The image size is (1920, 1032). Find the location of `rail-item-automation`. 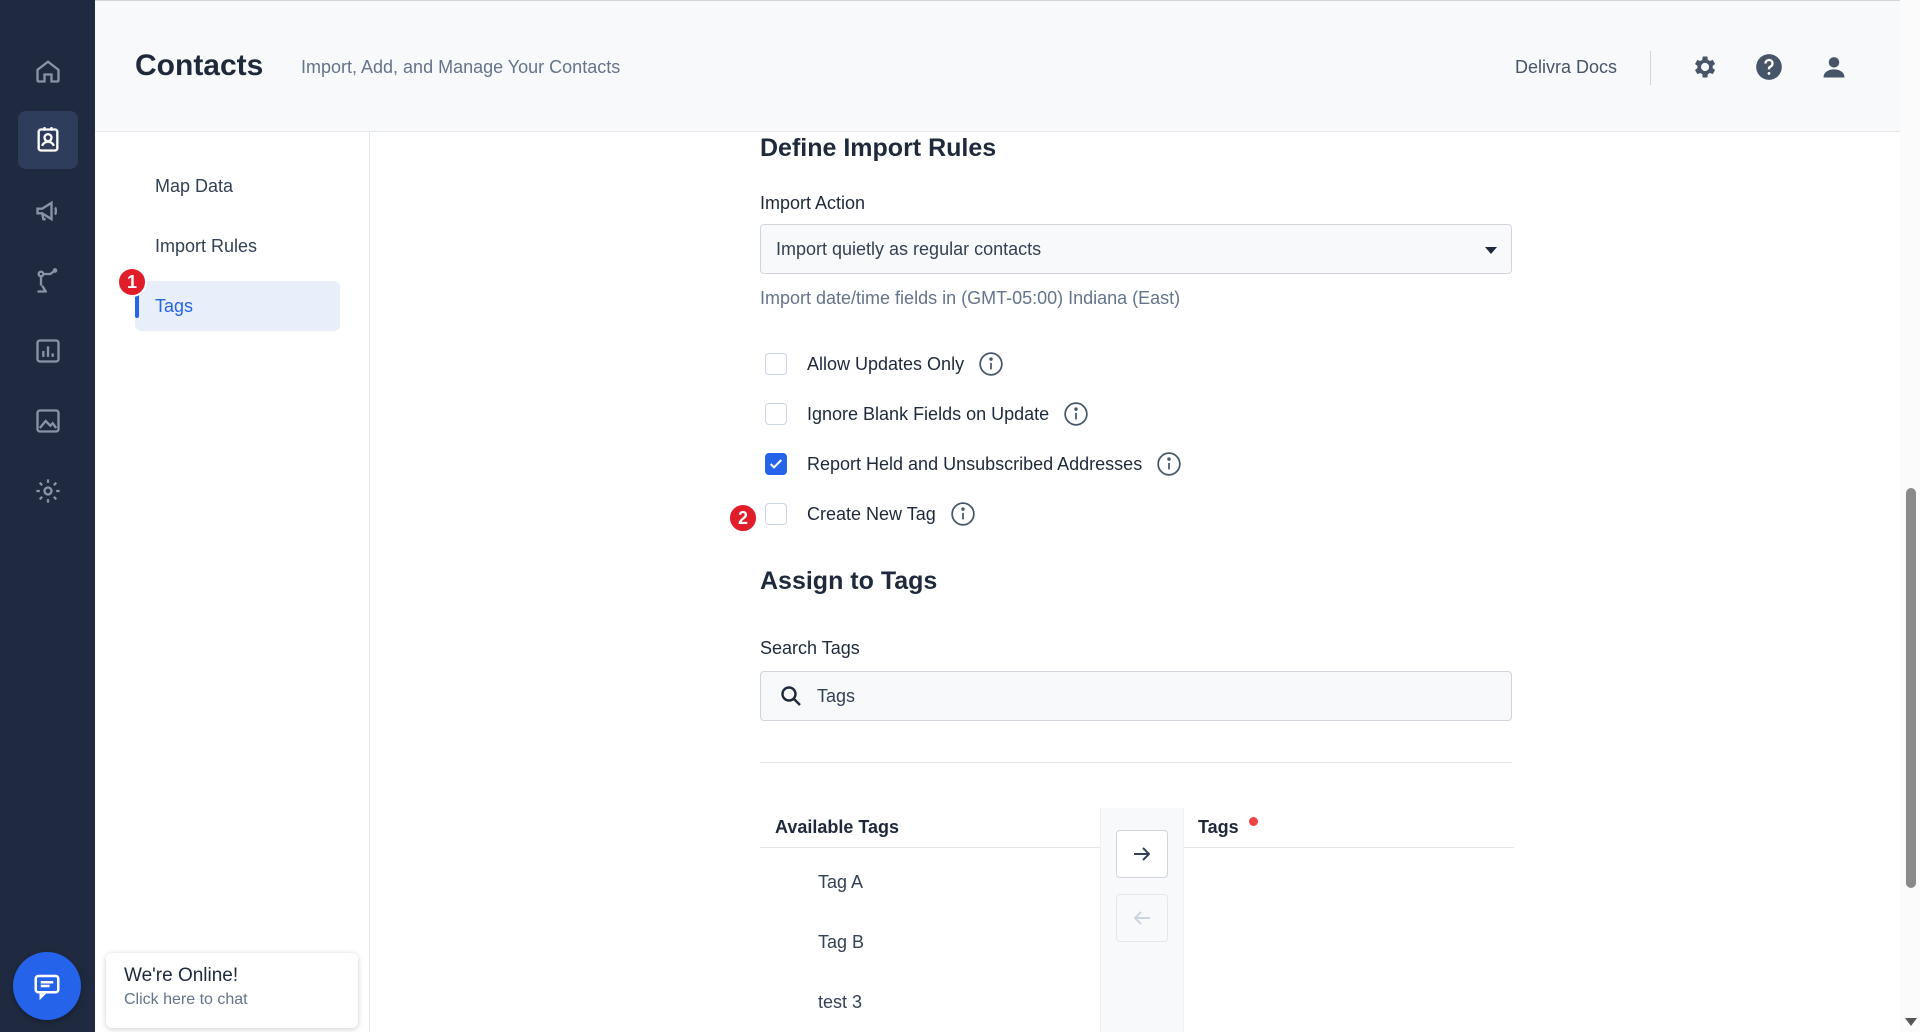

rail-item-automation is located at coordinates (48, 281).